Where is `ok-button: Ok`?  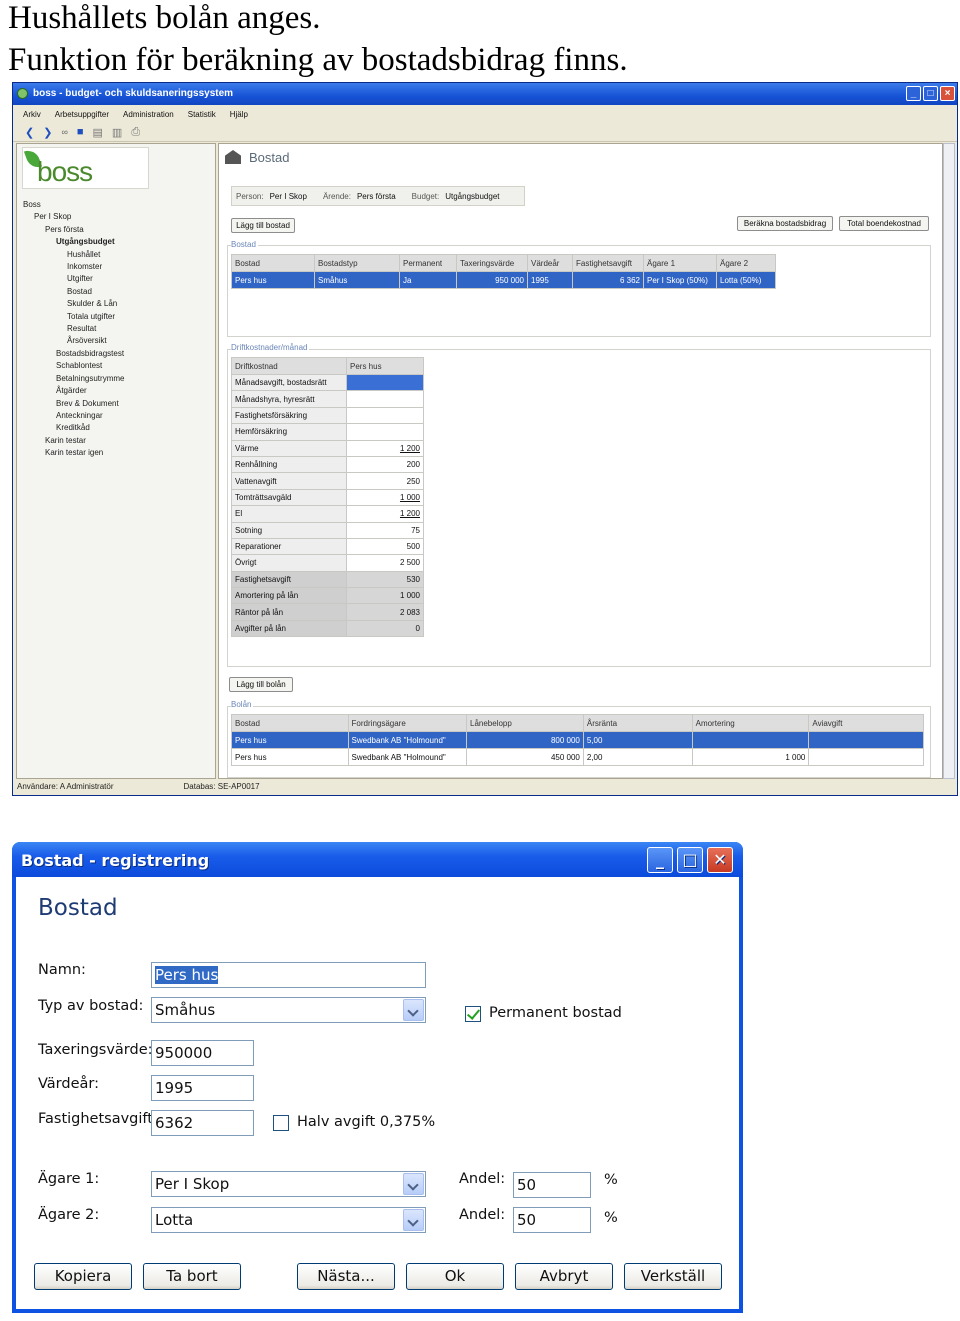 ok-button: Ok is located at coordinates (455, 1276).